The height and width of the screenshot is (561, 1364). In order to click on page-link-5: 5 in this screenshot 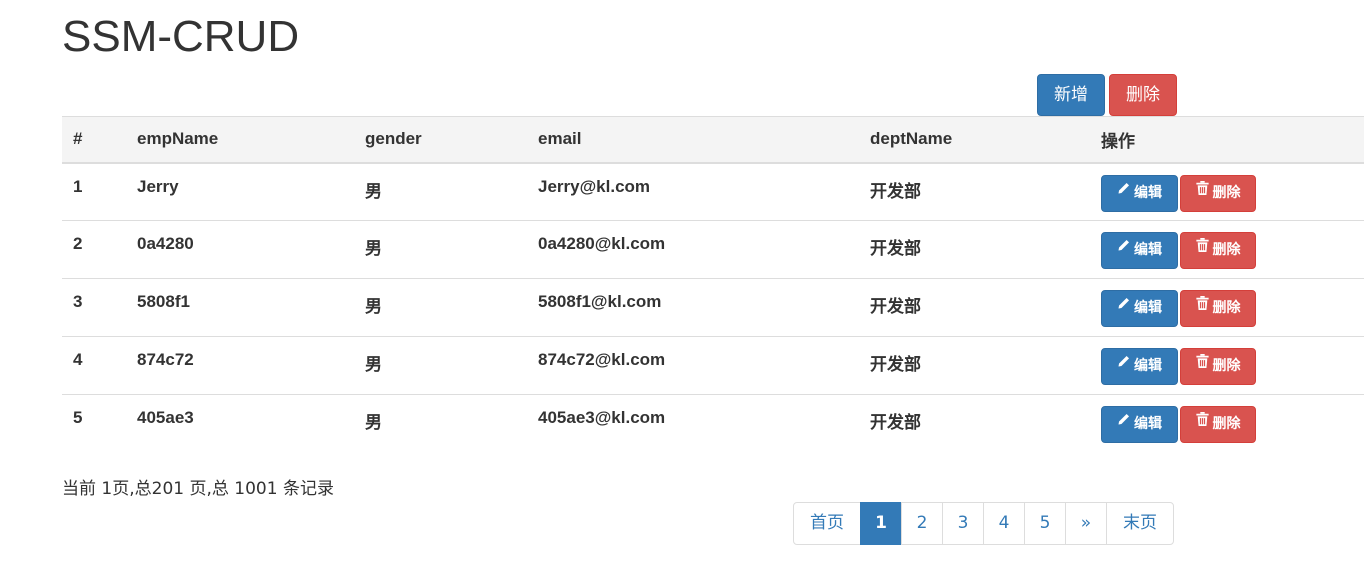, I will do `click(1045, 523)`.